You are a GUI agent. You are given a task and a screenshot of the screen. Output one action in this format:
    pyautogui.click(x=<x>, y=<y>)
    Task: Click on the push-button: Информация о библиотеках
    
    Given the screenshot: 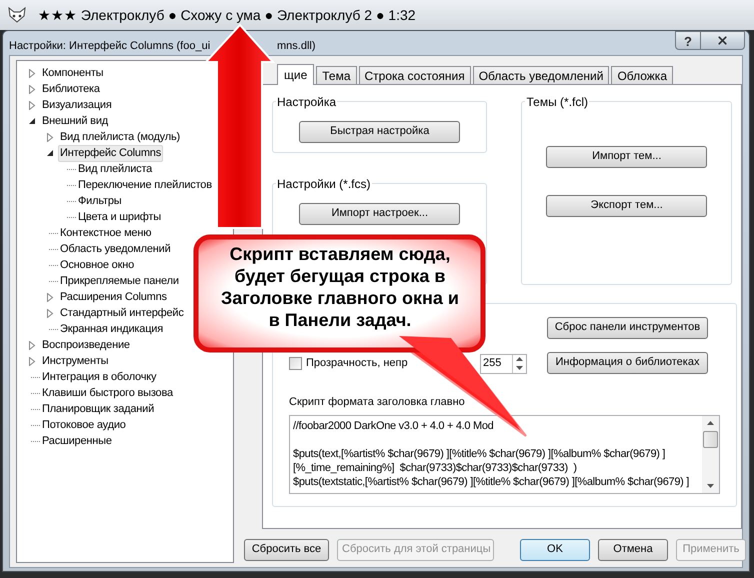 What is the action you would take?
    pyautogui.click(x=627, y=363)
    